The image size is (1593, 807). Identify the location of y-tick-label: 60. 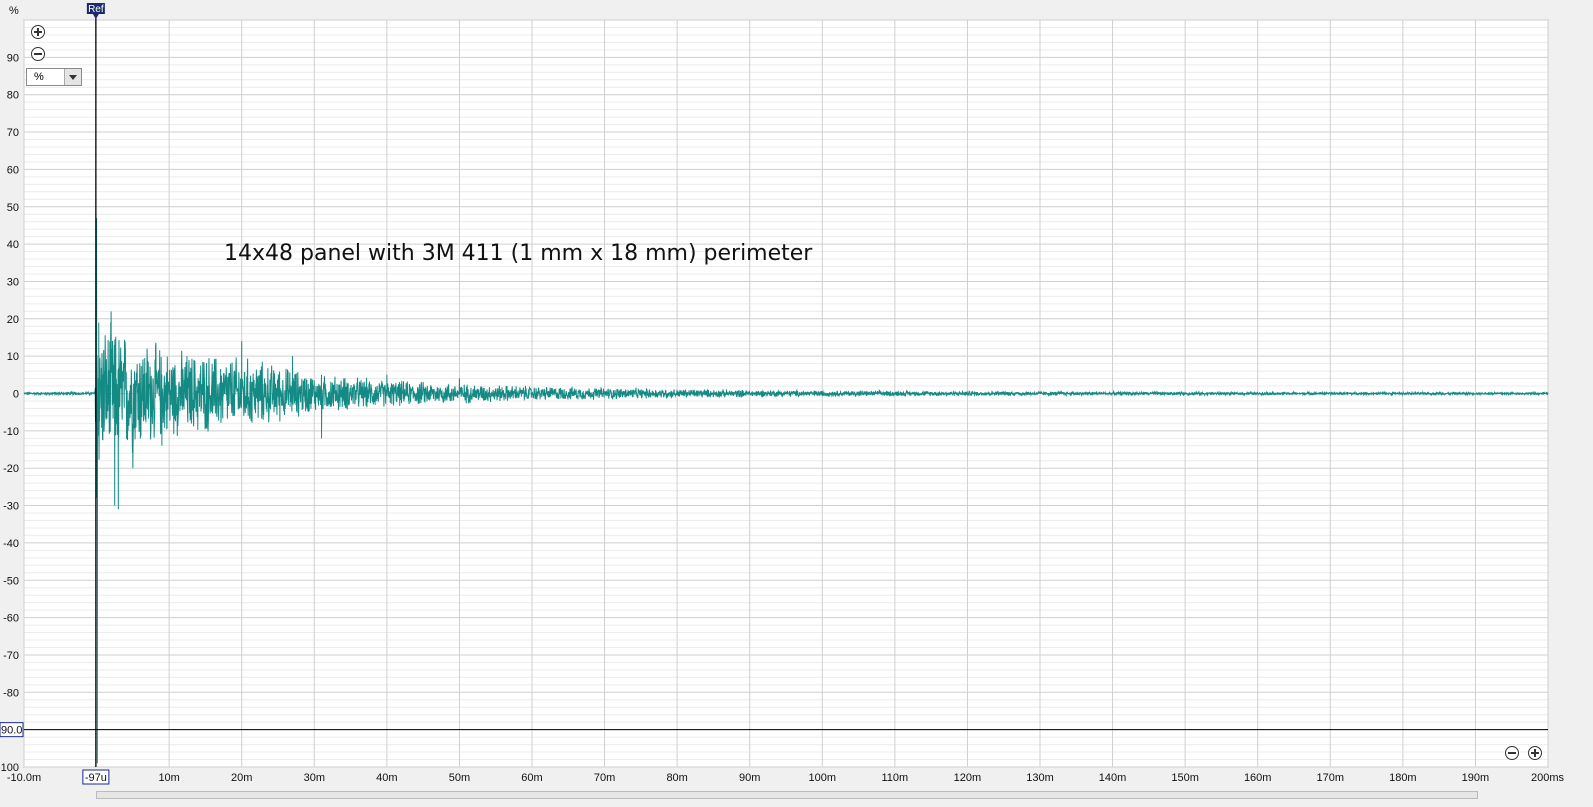
(13, 170).